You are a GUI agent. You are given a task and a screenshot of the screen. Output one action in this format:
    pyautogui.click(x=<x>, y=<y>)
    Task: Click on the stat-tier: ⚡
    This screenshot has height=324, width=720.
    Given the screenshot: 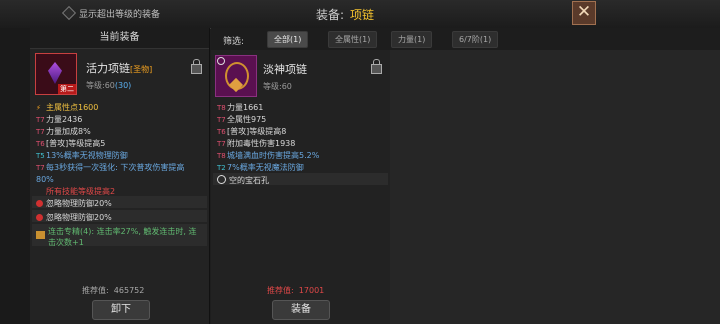 What is the action you would take?
    pyautogui.click(x=38, y=108)
    